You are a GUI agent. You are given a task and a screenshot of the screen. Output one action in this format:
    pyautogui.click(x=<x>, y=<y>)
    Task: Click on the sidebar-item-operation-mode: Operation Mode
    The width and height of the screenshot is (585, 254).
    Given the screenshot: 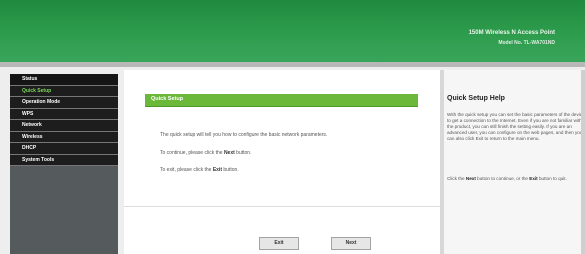 What is the action you would take?
    pyautogui.click(x=64, y=103)
    